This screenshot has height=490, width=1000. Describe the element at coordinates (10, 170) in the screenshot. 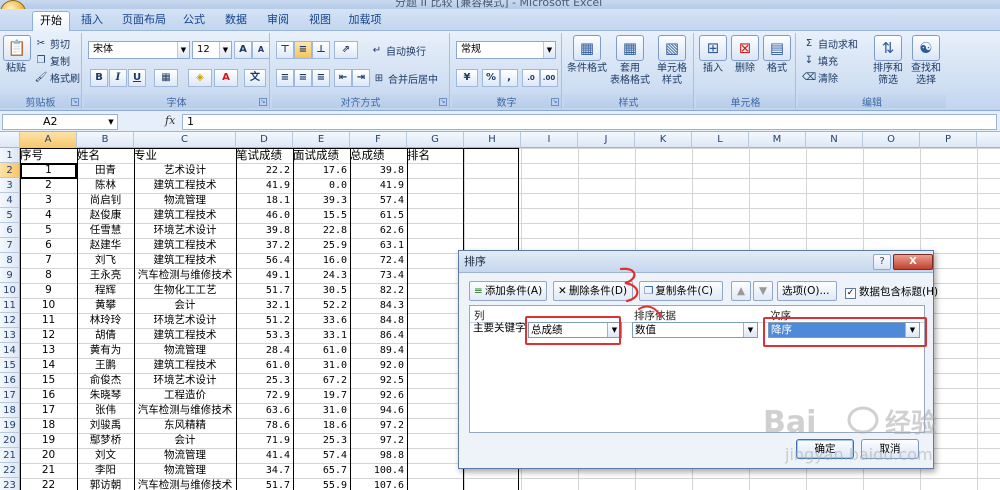

I see `row-header: 2` at that location.